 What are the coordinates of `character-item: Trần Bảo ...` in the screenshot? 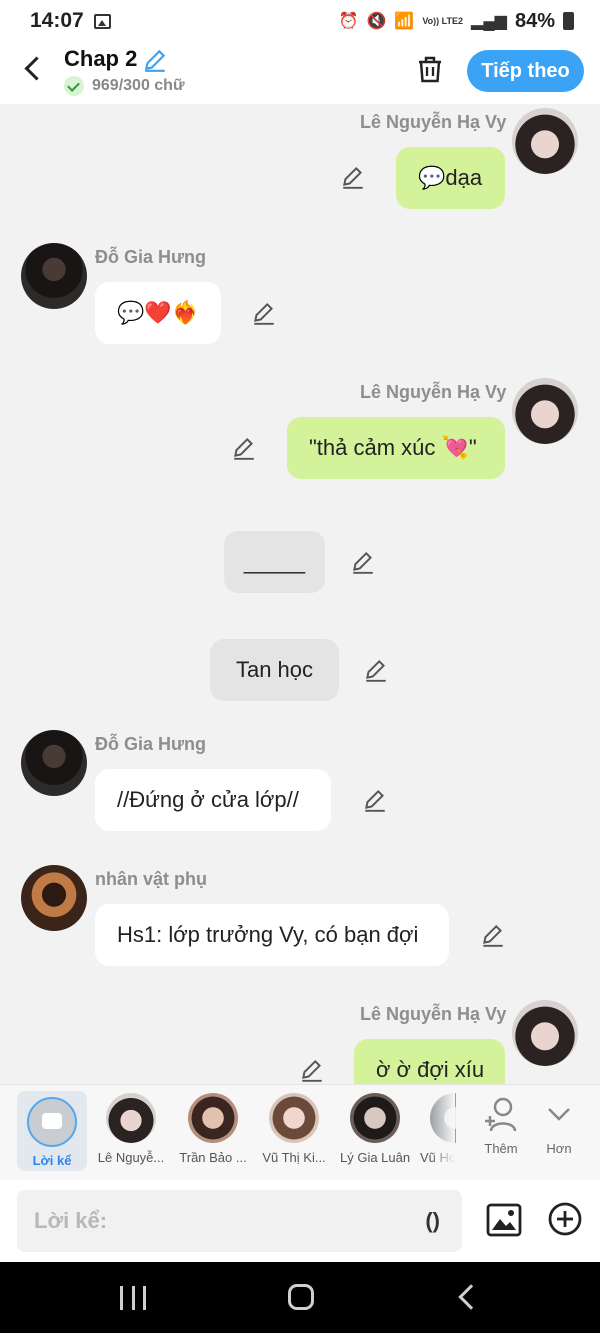 It's located at (213, 1129).